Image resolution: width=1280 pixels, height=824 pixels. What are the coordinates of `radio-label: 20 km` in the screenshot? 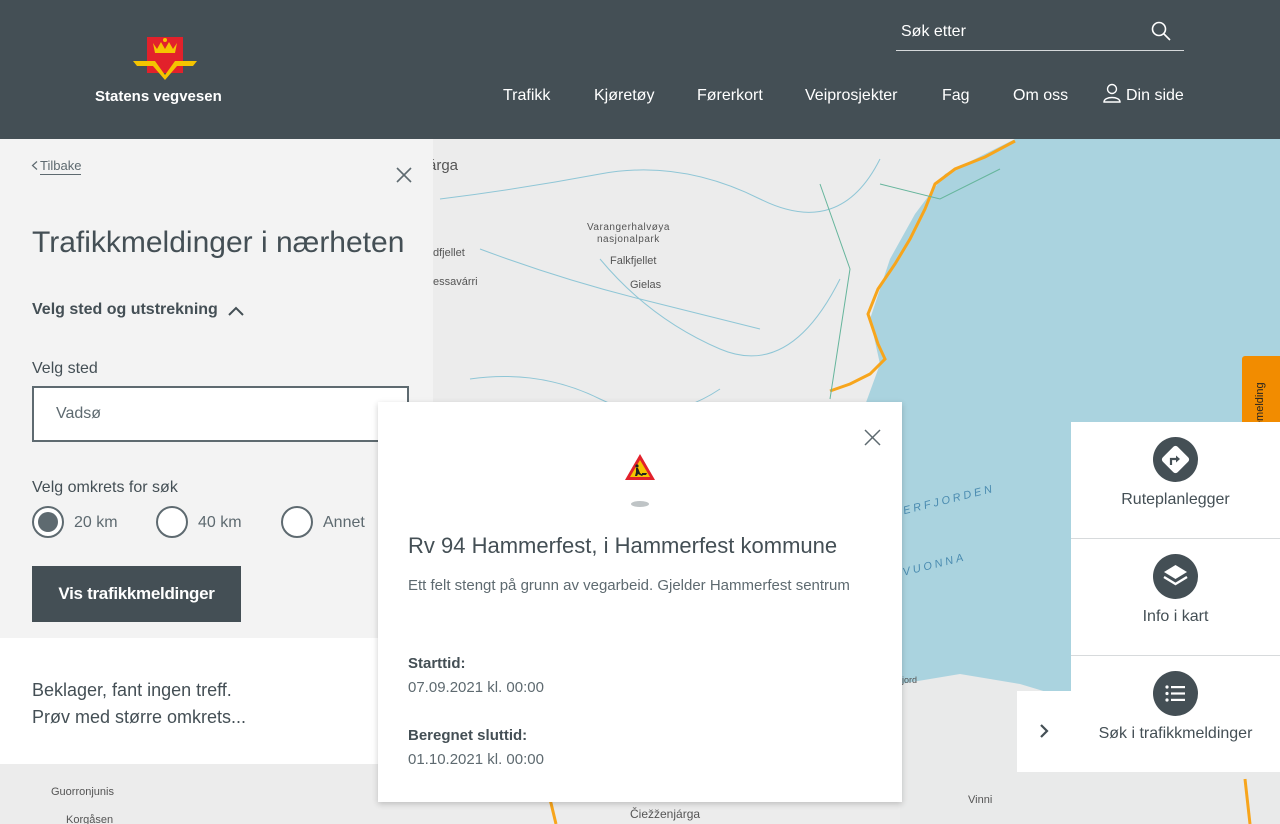 It's located at (96, 522).